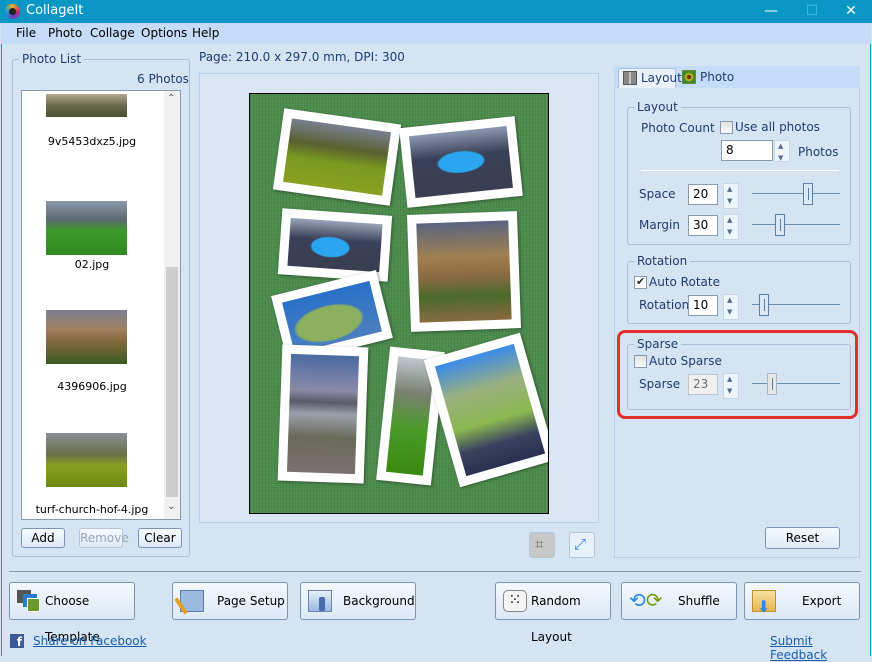 The image size is (872, 662). I want to click on fit-button: ⤢, so click(582, 545).